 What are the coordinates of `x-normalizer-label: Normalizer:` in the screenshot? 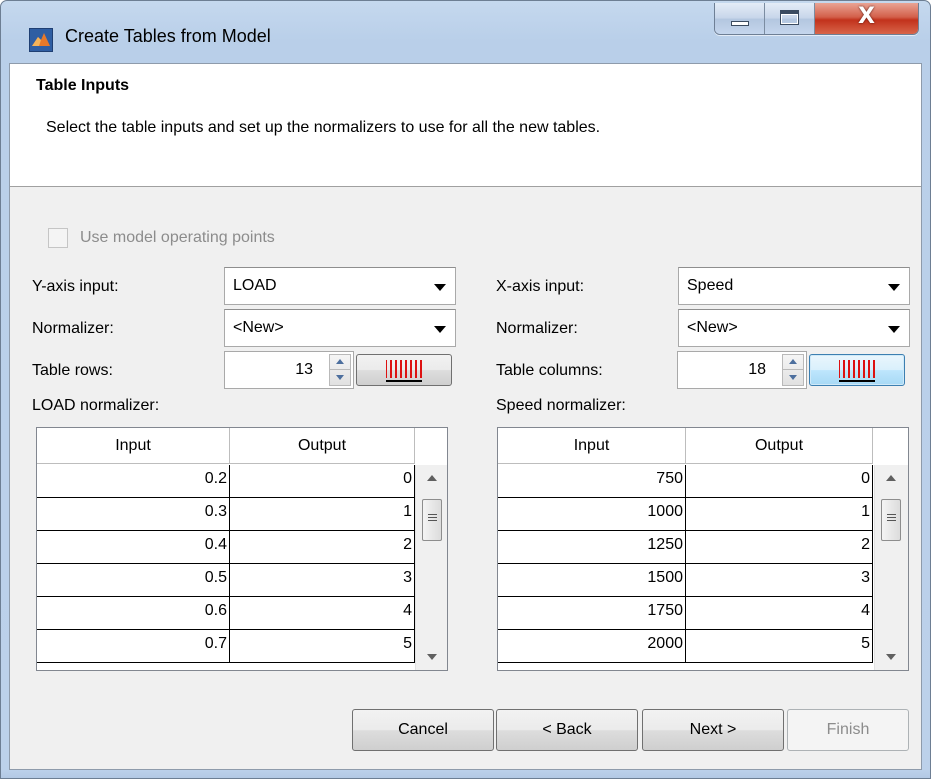 It's located at (537, 328).